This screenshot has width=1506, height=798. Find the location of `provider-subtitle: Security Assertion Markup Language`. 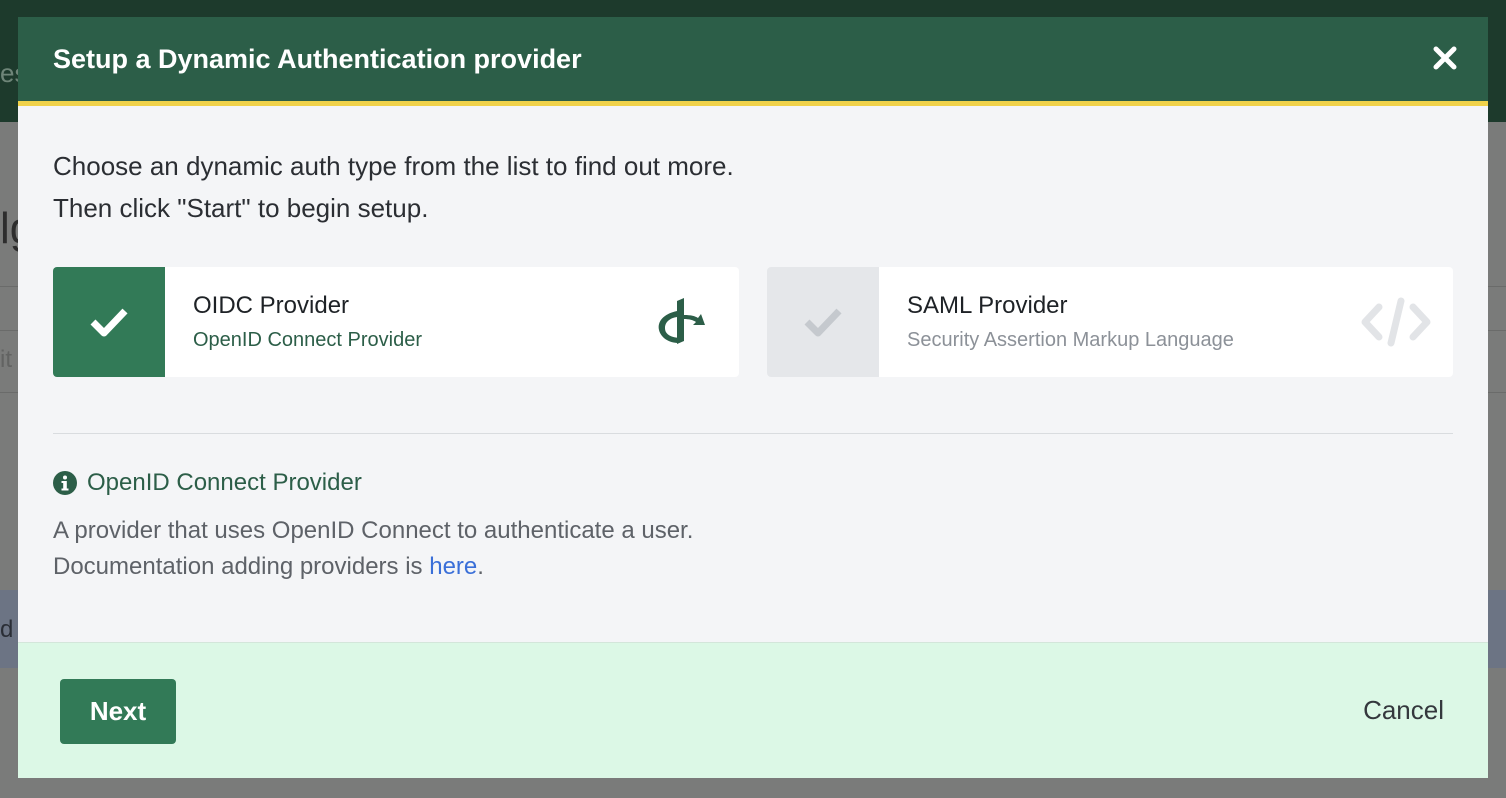

provider-subtitle: Security Assertion Markup Language is located at coordinates (1070, 340).